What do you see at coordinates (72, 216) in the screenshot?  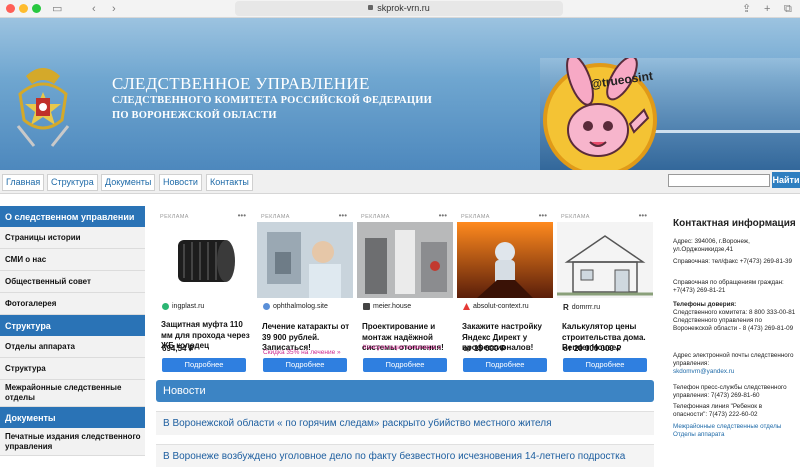 I see `sidebar-section-about: О следственном управлении` at bounding box center [72, 216].